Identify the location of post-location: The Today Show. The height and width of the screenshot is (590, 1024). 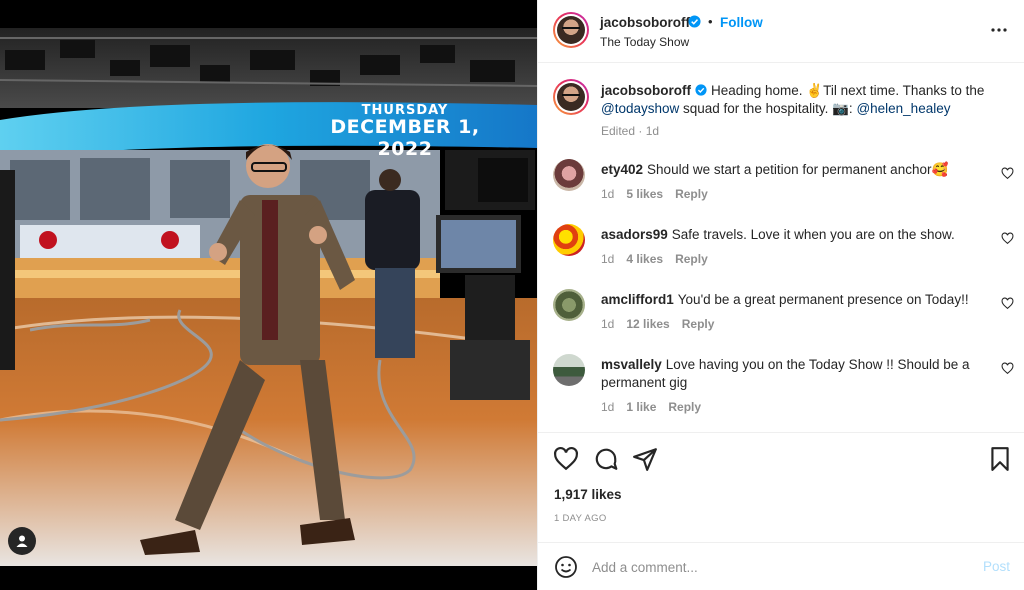
(644, 42).